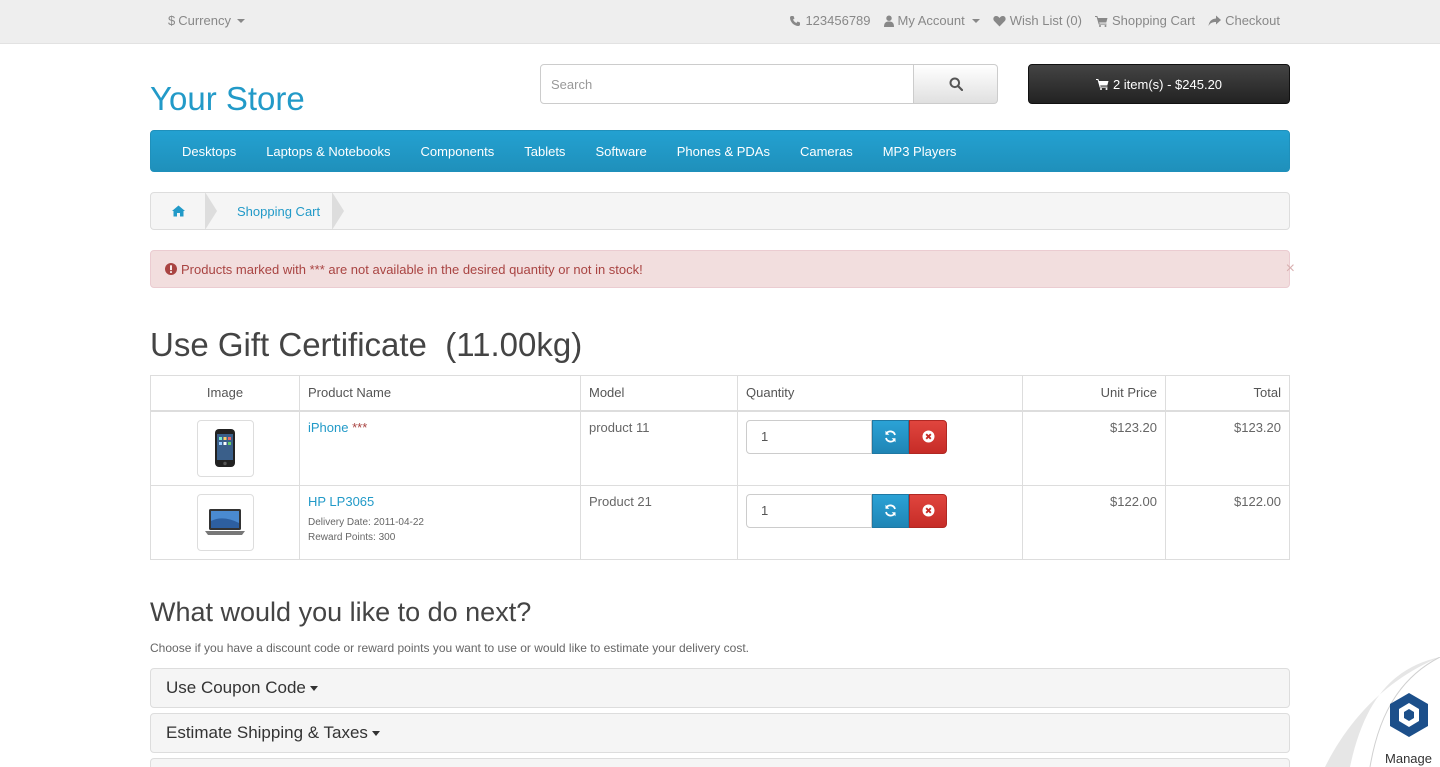 The height and width of the screenshot is (767, 1440). What do you see at coordinates (360, 427) in the screenshot?
I see `out-of-stock-flag: ***` at bounding box center [360, 427].